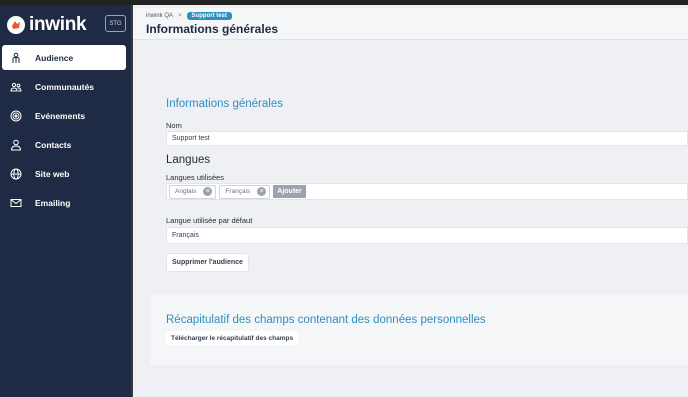 The height and width of the screenshot is (397, 688). Describe the element at coordinates (289, 191) in the screenshot. I see `add-language-button: Ajouter` at that location.